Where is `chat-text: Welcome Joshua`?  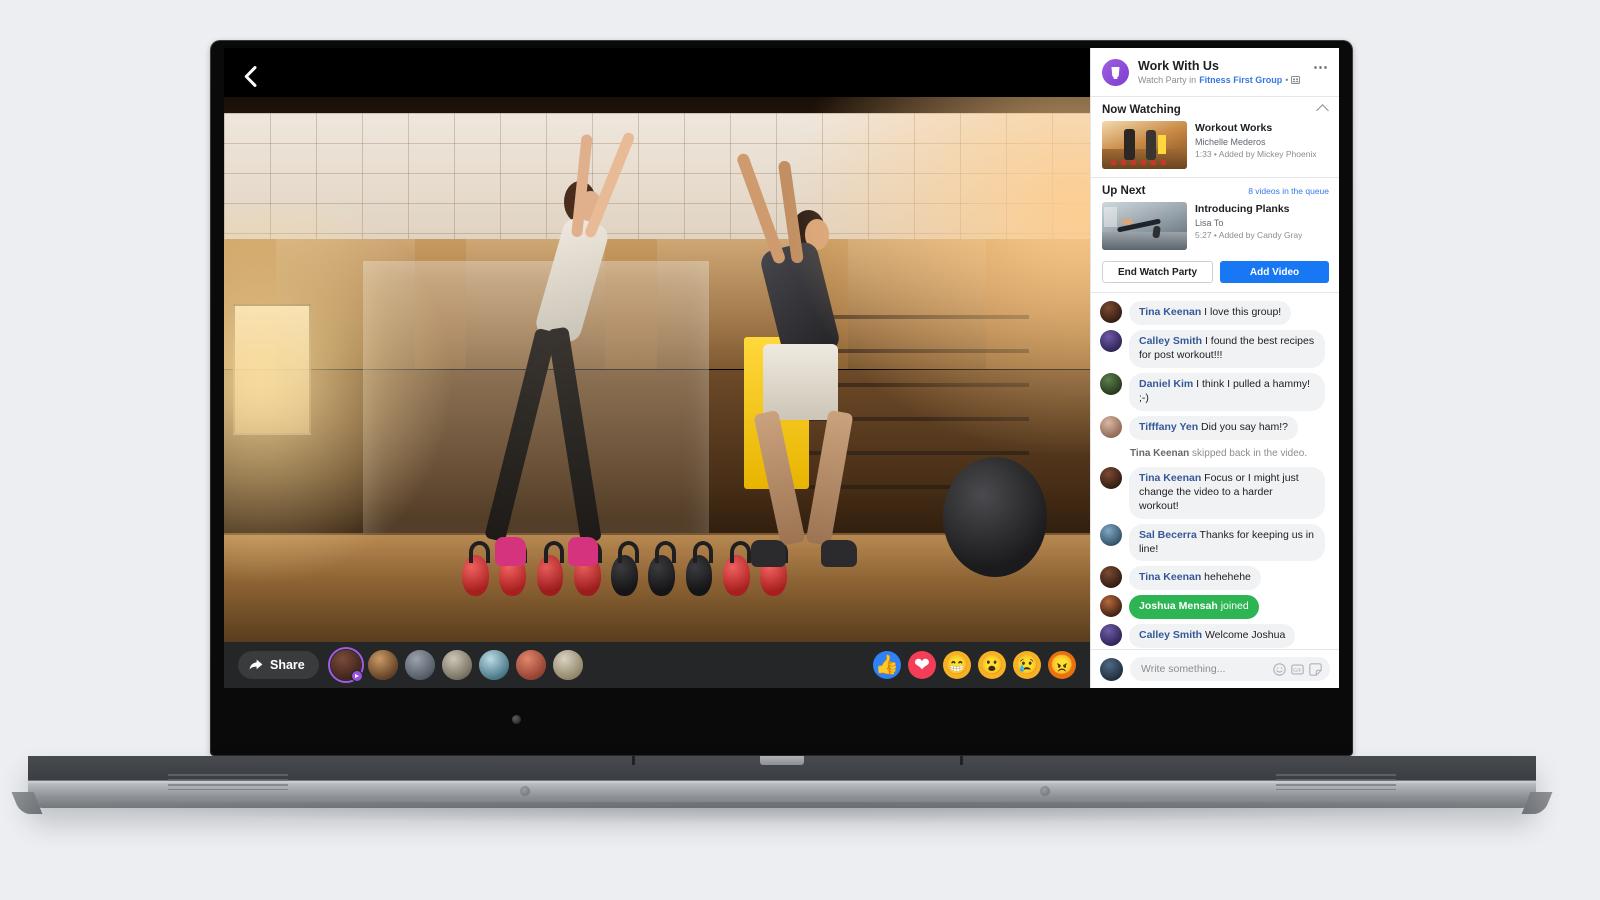
chat-text: Welcome Joshua is located at coordinates (1244, 635).